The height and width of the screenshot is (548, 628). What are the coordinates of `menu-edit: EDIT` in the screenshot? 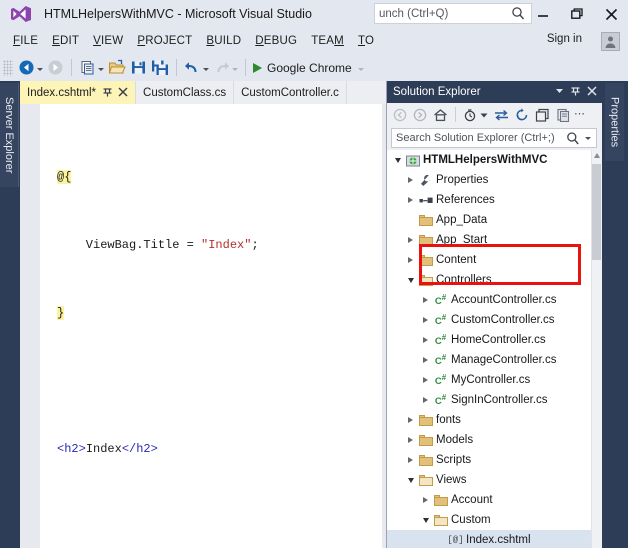 It's located at (65, 41).